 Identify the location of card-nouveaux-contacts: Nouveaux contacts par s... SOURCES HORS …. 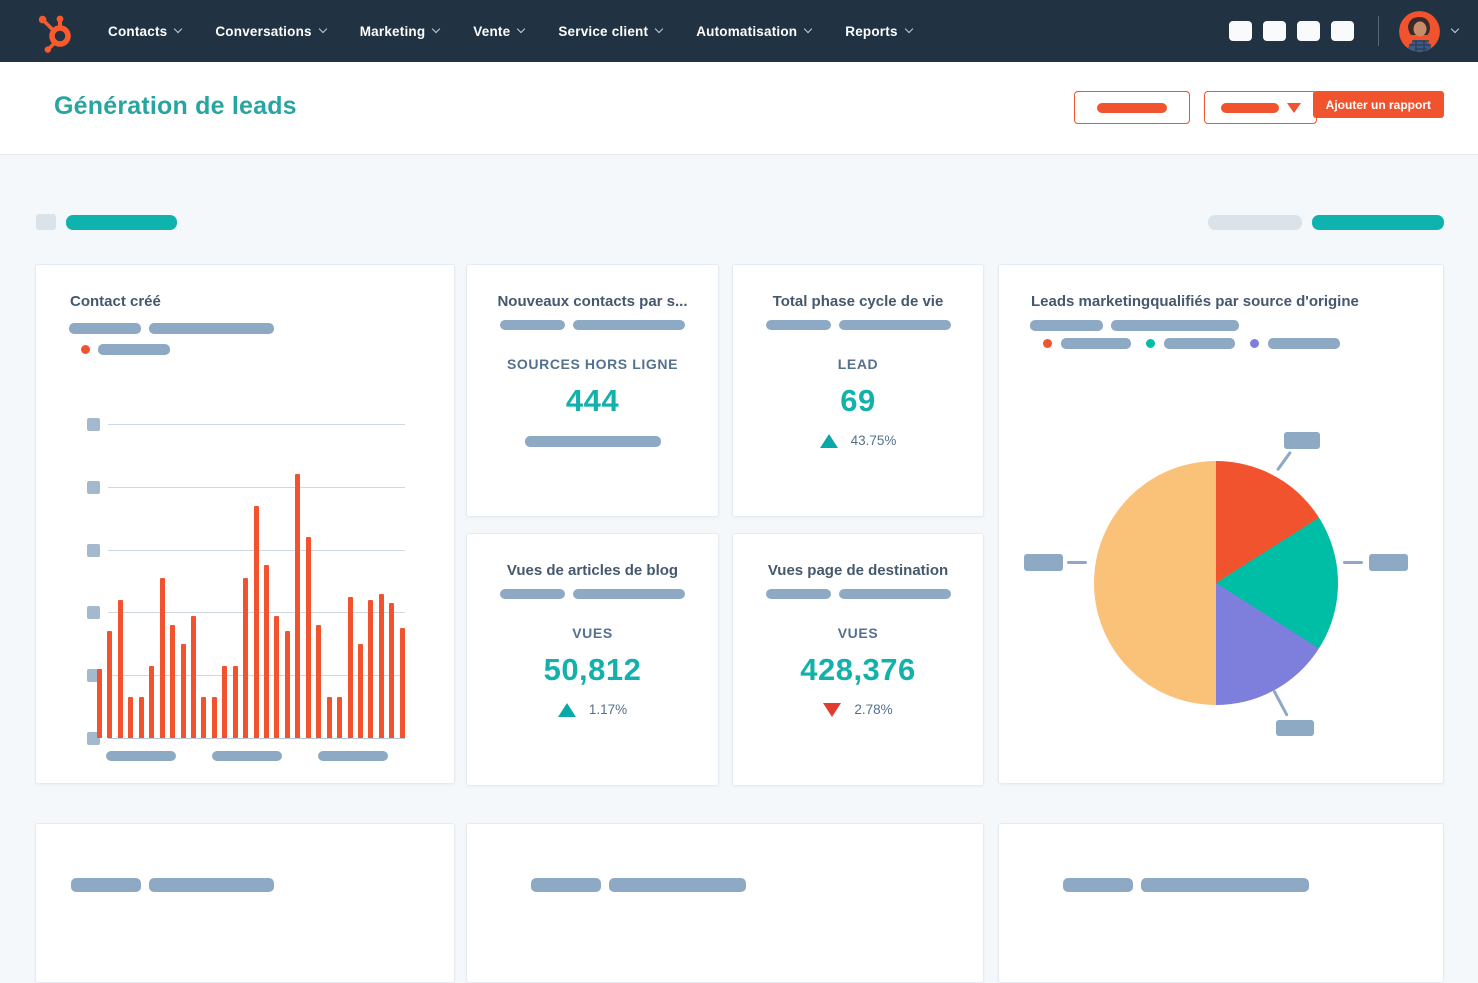
(592, 390).